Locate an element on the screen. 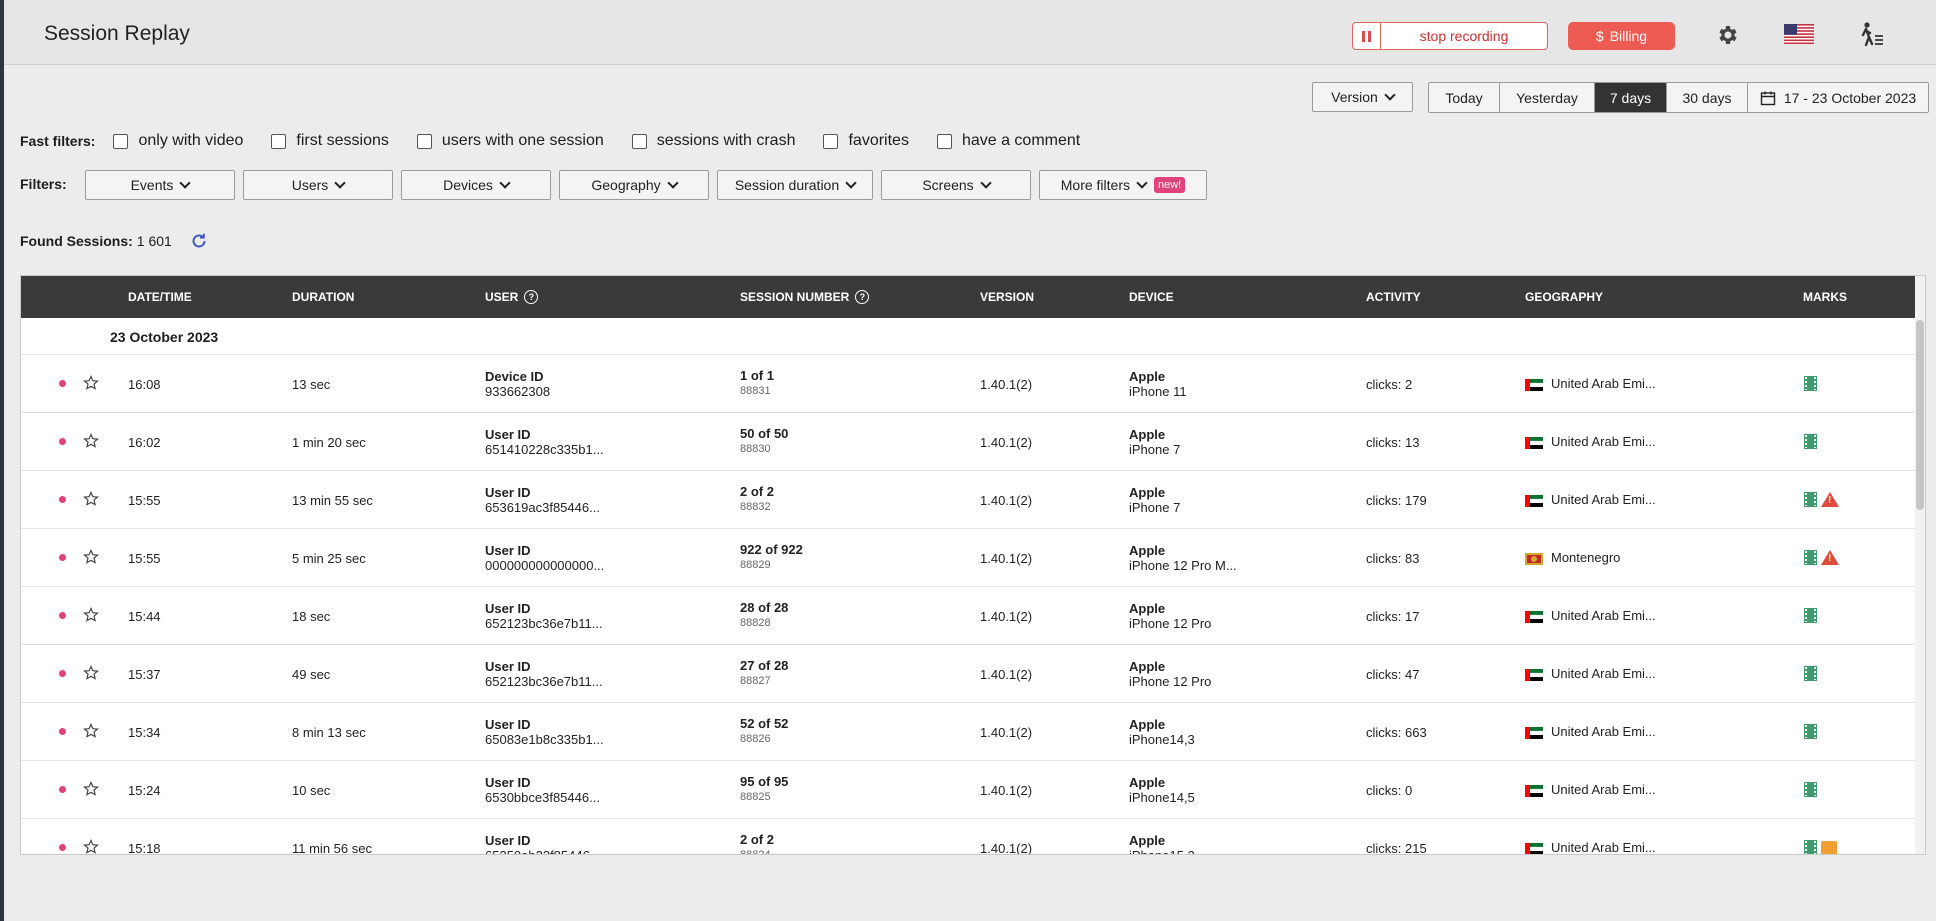 The height and width of the screenshot is (921, 1936). col-session-number: SESSION NUMBER? is located at coordinates (805, 297).